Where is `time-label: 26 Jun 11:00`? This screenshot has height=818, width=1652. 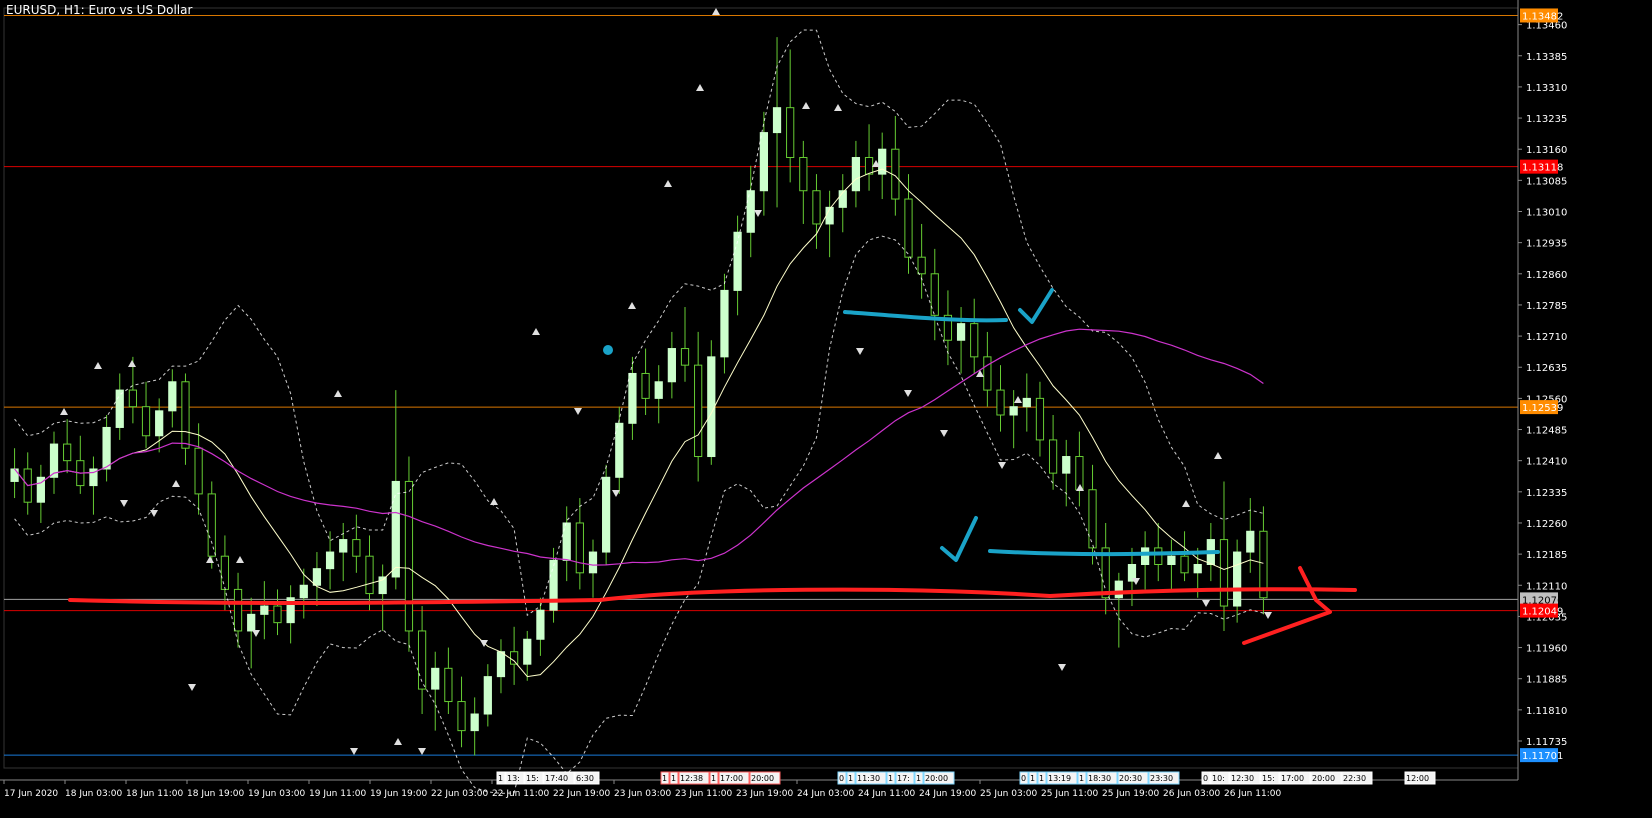 time-label: 26 Jun 11:00 is located at coordinates (1252, 794).